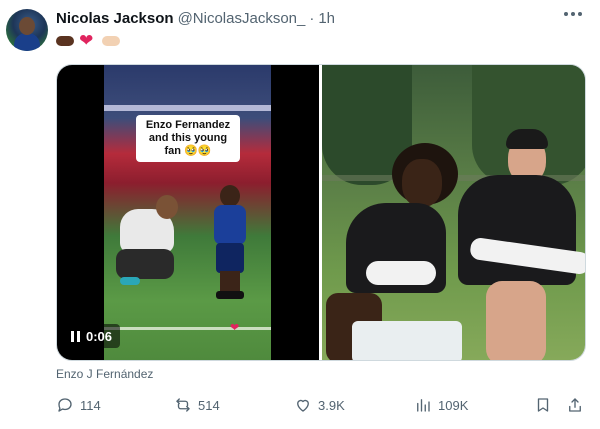  Describe the element at coordinates (230, 245) in the screenshot. I see `young-fan-figure` at that location.